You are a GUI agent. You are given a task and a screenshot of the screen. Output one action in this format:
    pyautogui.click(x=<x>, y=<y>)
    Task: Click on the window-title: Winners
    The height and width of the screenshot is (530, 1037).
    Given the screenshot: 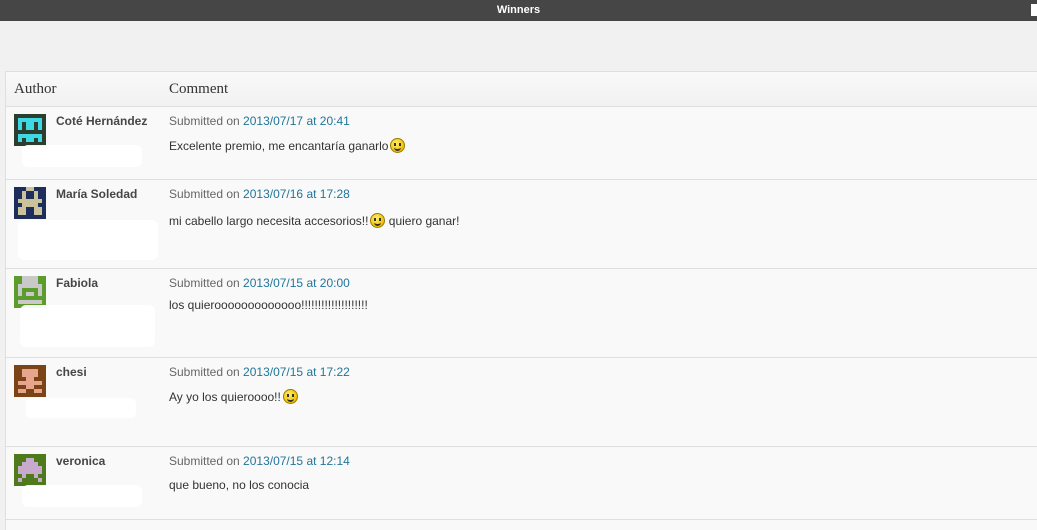 What is the action you would take?
    pyautogui.click(x=518, y=10)
    